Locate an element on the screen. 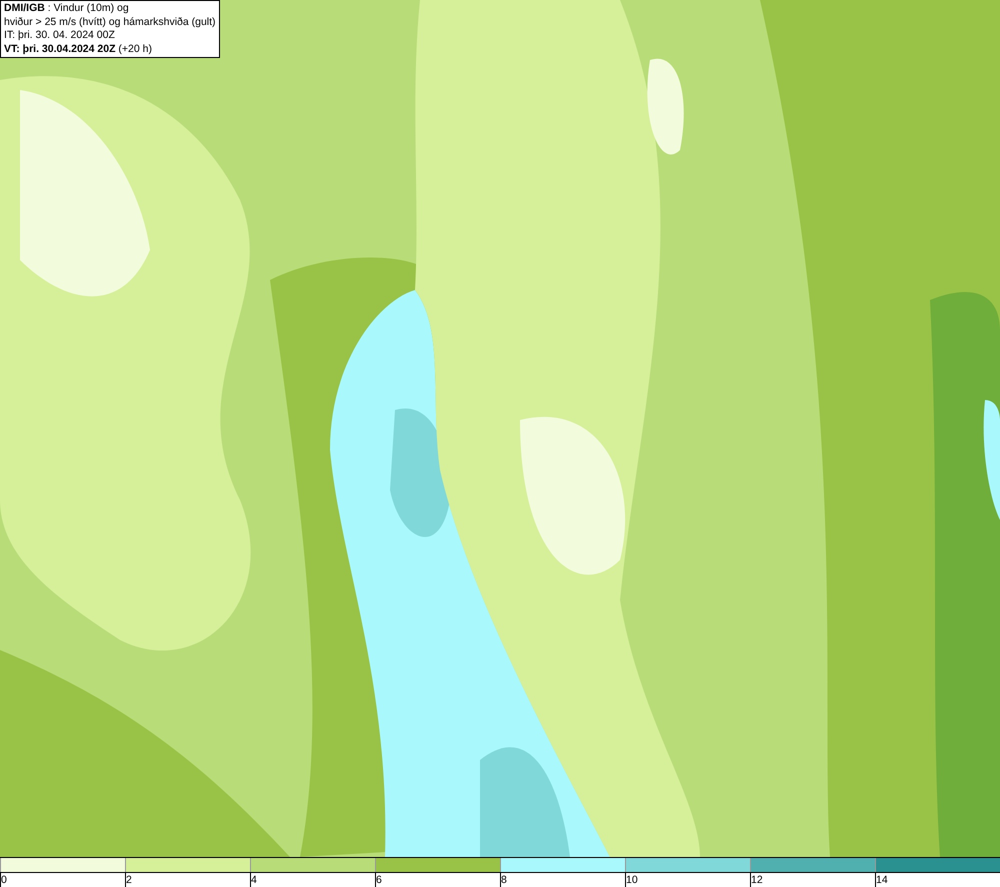 This screenshot has width=1000, height=887. info-text: IT: þri. 30. 04. 2024 00Z is located at coordinates (60, 35).